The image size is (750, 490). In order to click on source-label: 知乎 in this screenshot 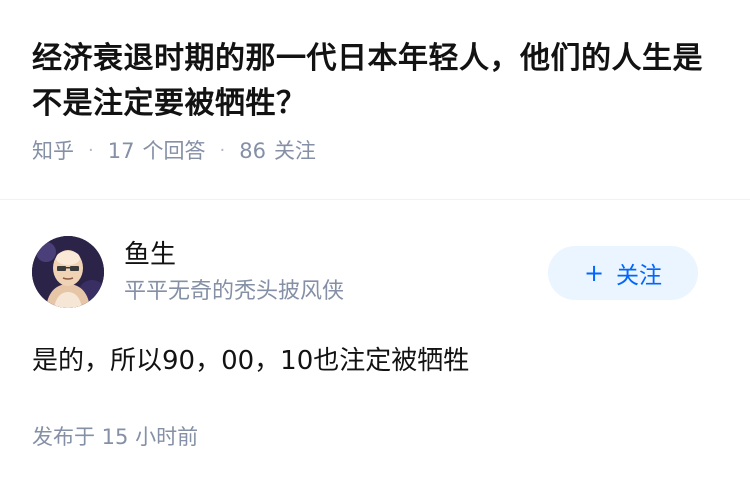, I will do `click(53, 151)`.